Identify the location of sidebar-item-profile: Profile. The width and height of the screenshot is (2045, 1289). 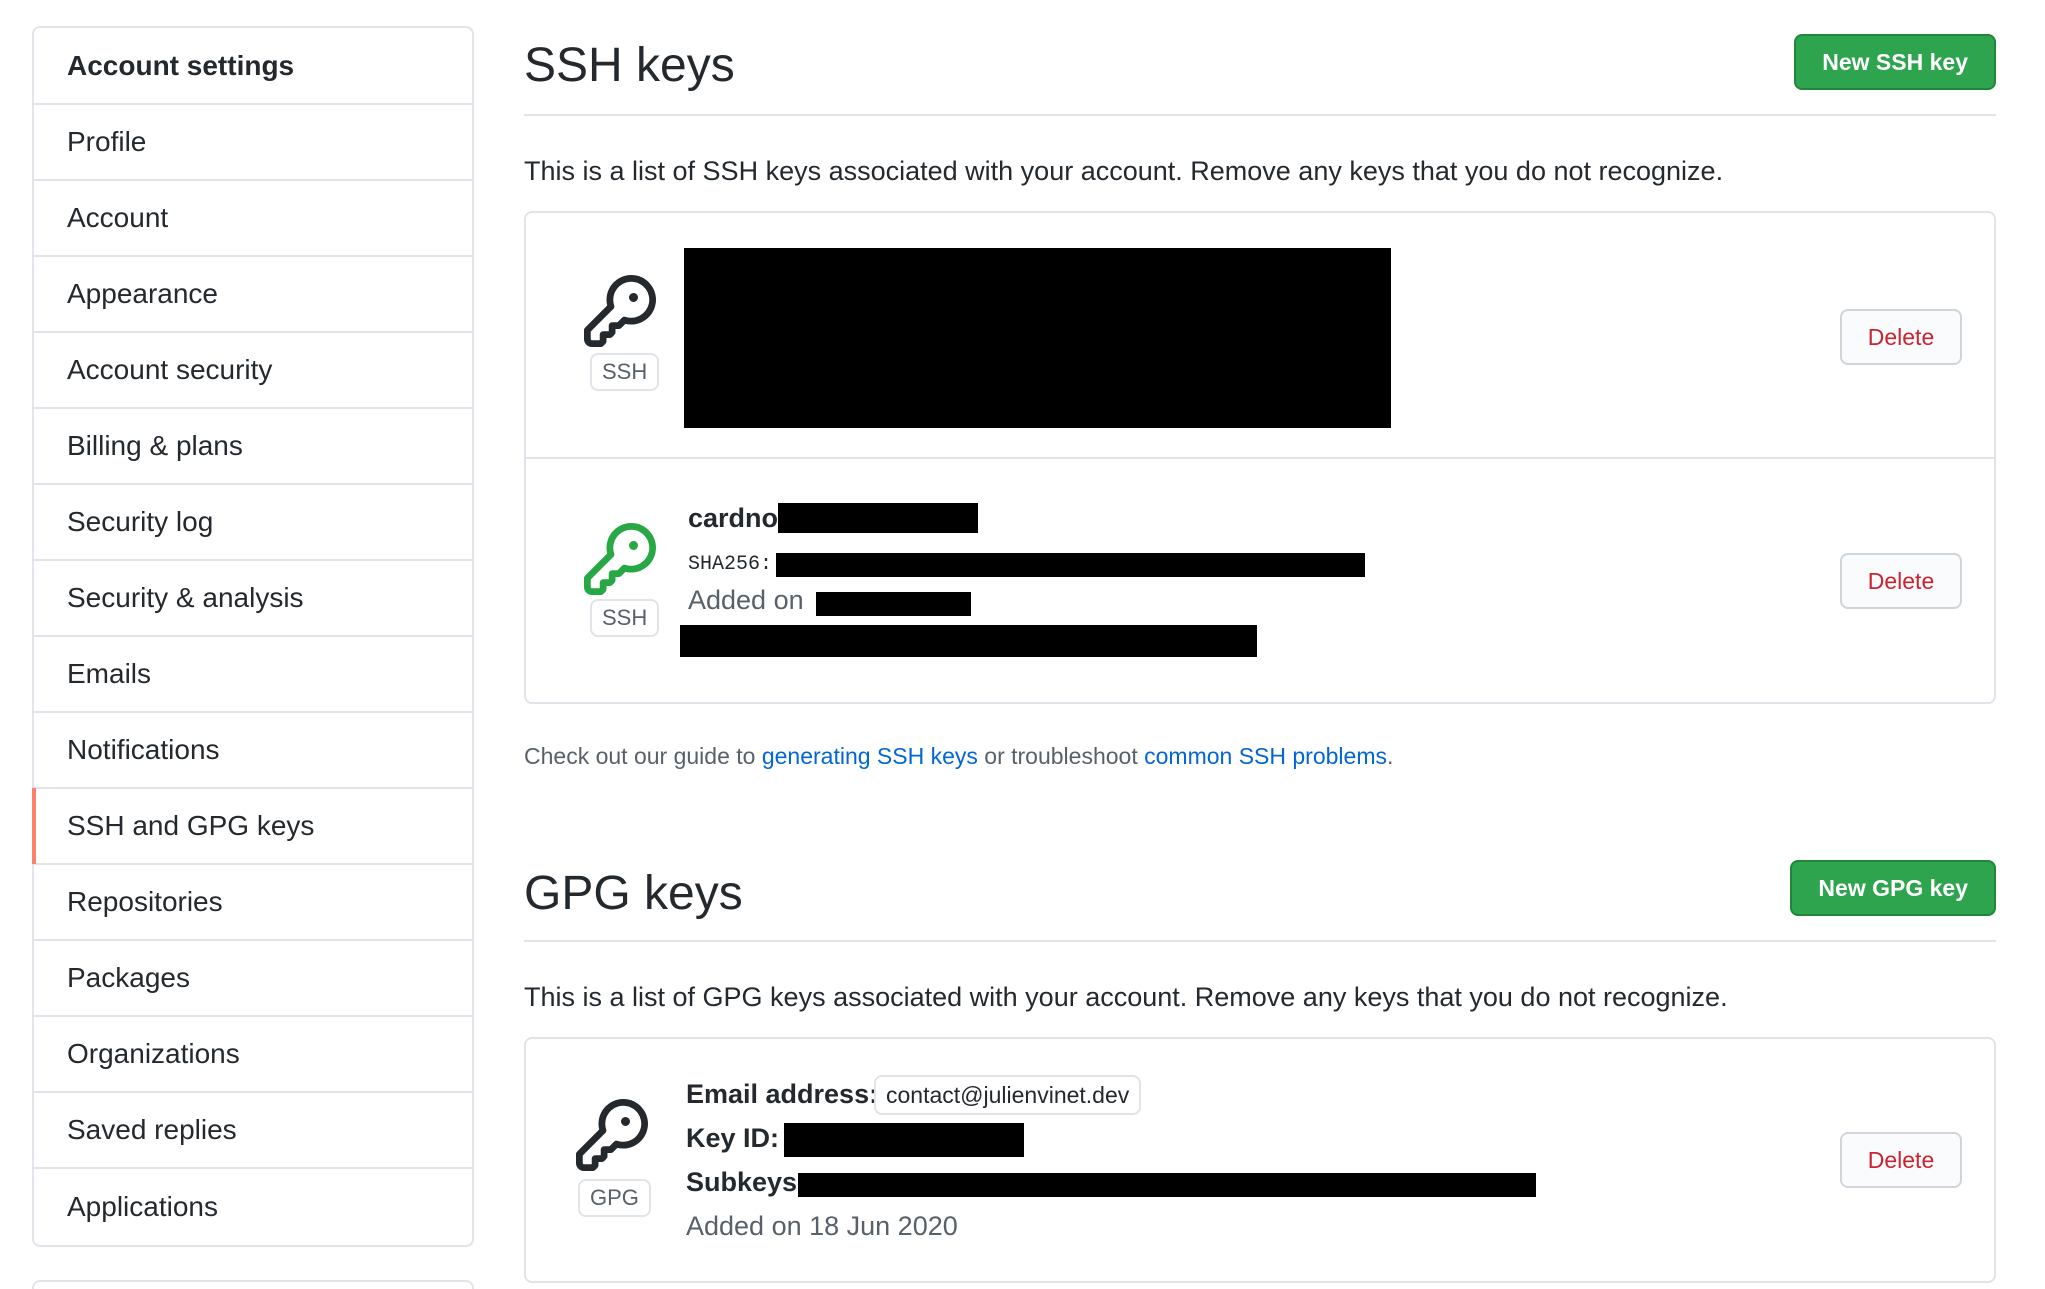
(253, 143).